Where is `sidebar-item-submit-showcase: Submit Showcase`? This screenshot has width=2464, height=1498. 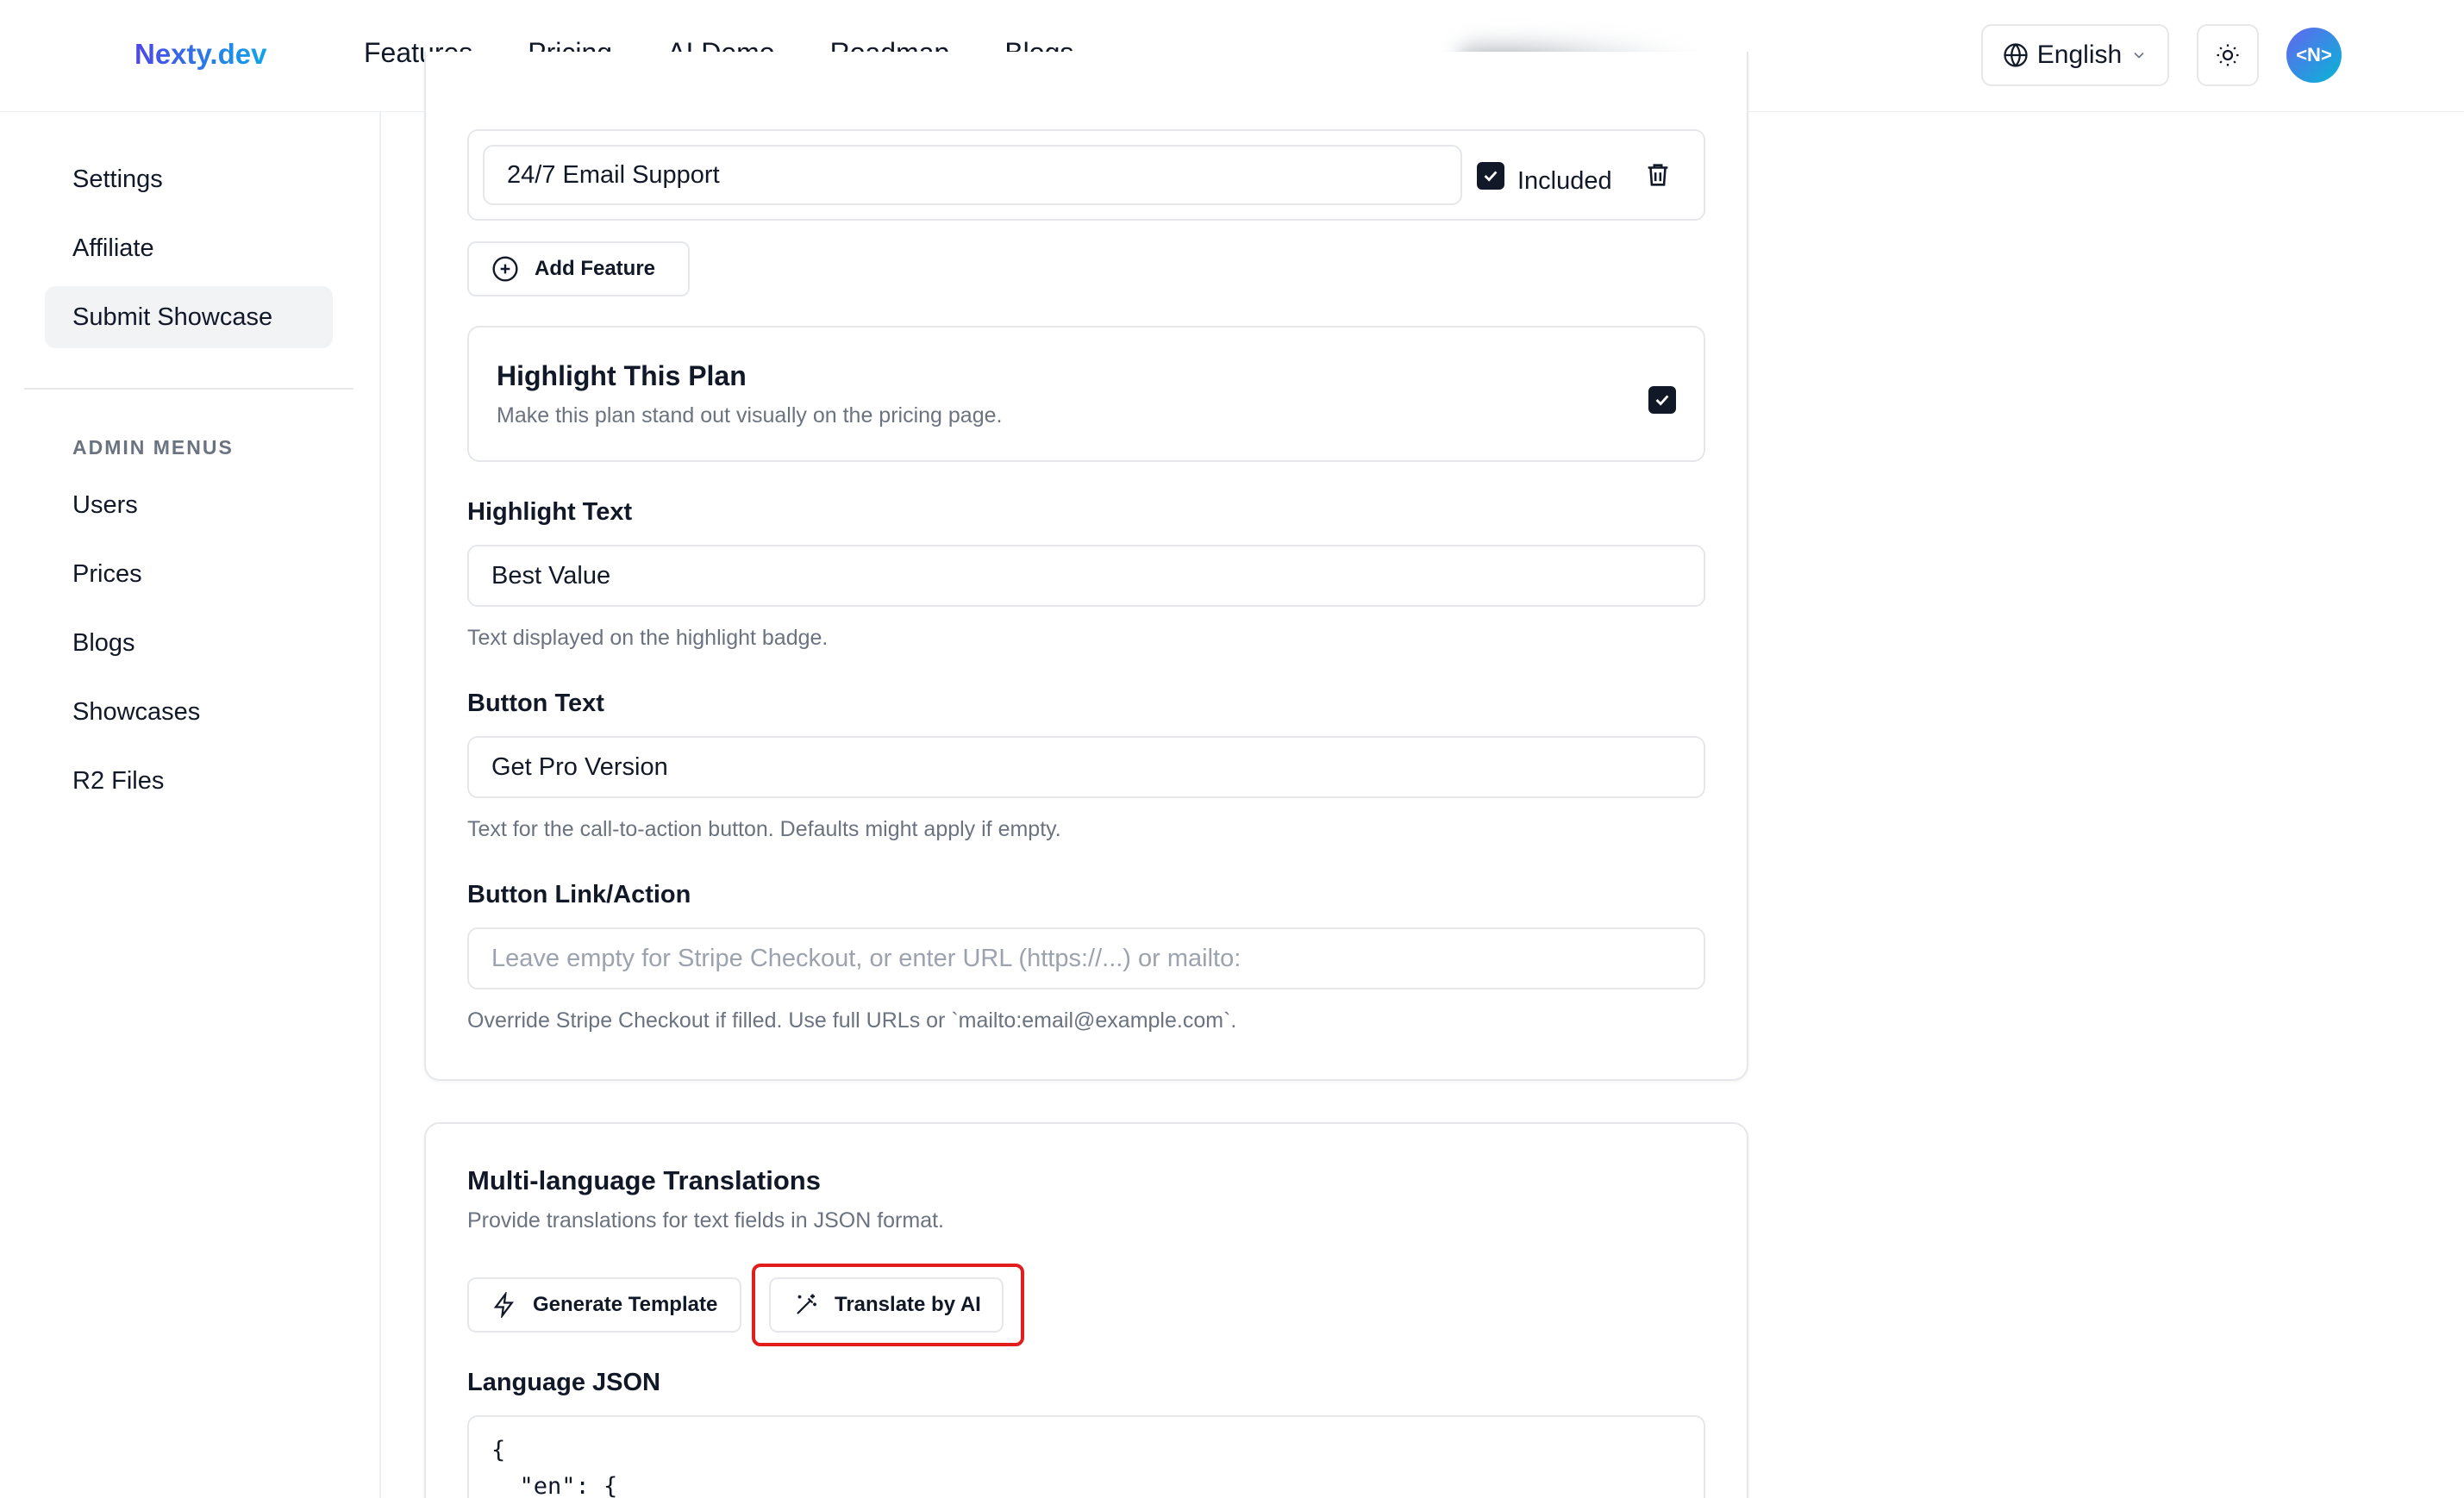 sidebar-item-submit-showcase: Submit Showcase is located at coordinates (189, 317).